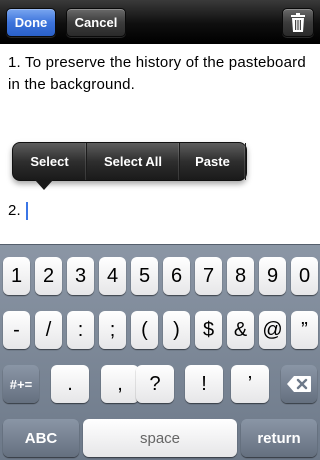 The image size is (320, 460). What do you see at coordinates (21, 384) in the screenshot?
I see `key-more-symbols: #+=` at bounding box center [21, 384].